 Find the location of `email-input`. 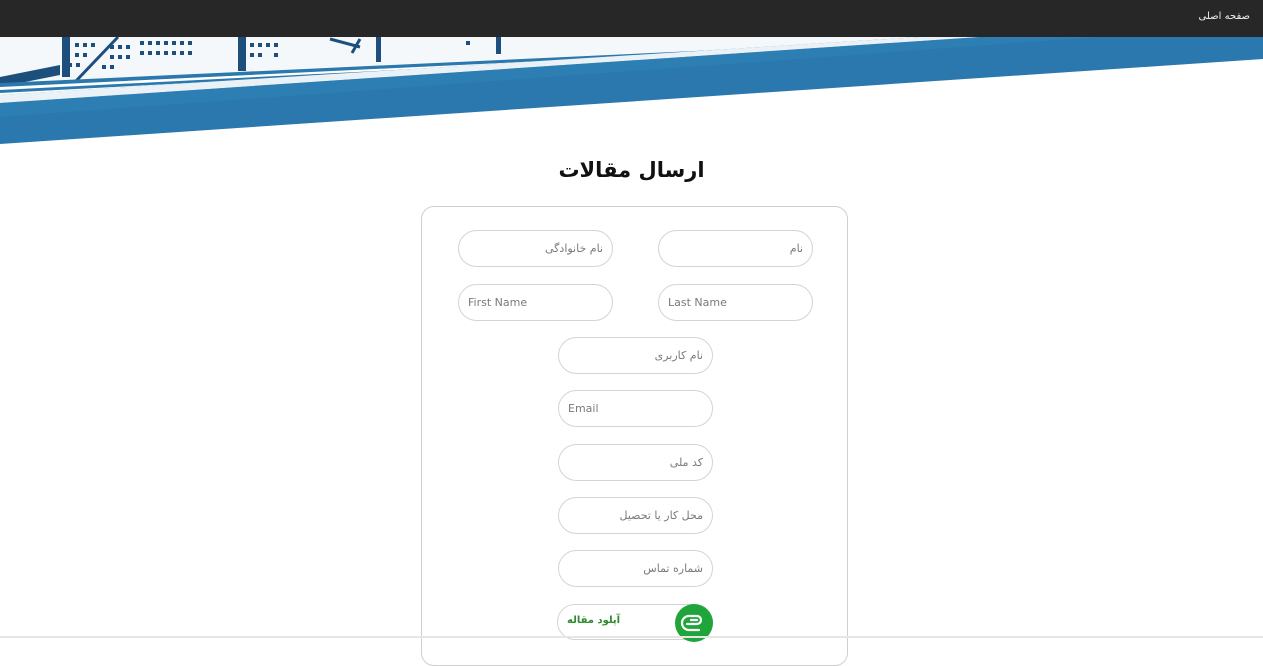

email-input is located at coordinates (635, 408).